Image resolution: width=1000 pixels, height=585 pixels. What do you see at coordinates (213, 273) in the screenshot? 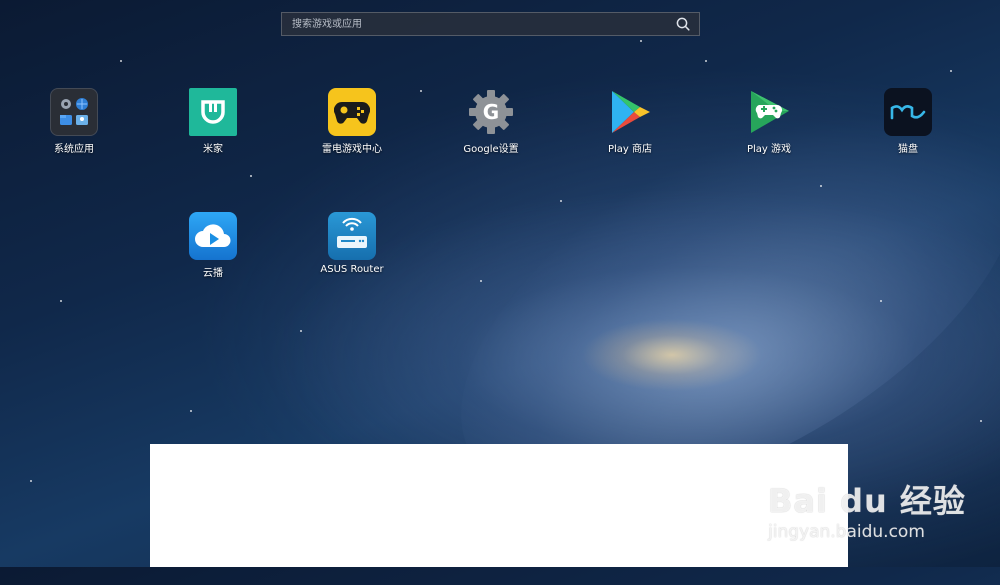
I see `app-label: 云播` at bounding box center [213, 273].